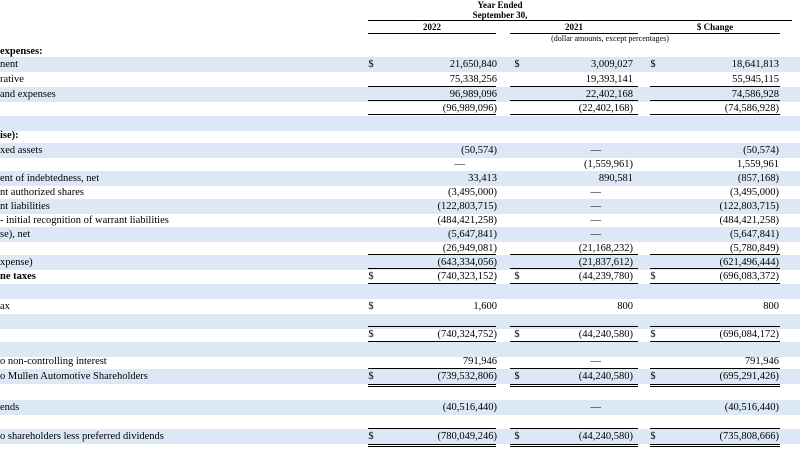 This screenshot has height=457, width=800. Describe the element at coordinates (400, 407) in the screenshot. I see `table-row: ends (40,516,440) — (40,516,440)` at that location.